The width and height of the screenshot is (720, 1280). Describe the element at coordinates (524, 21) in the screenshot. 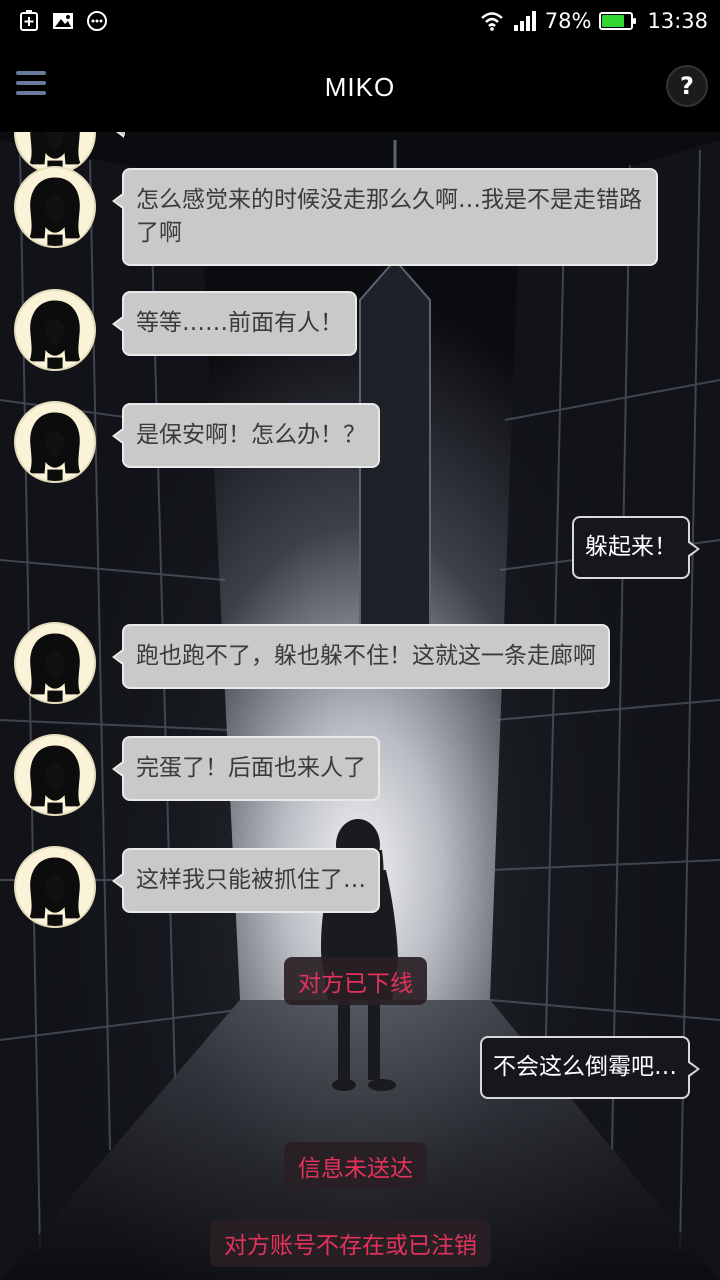

I see `signal-icon` at that location.